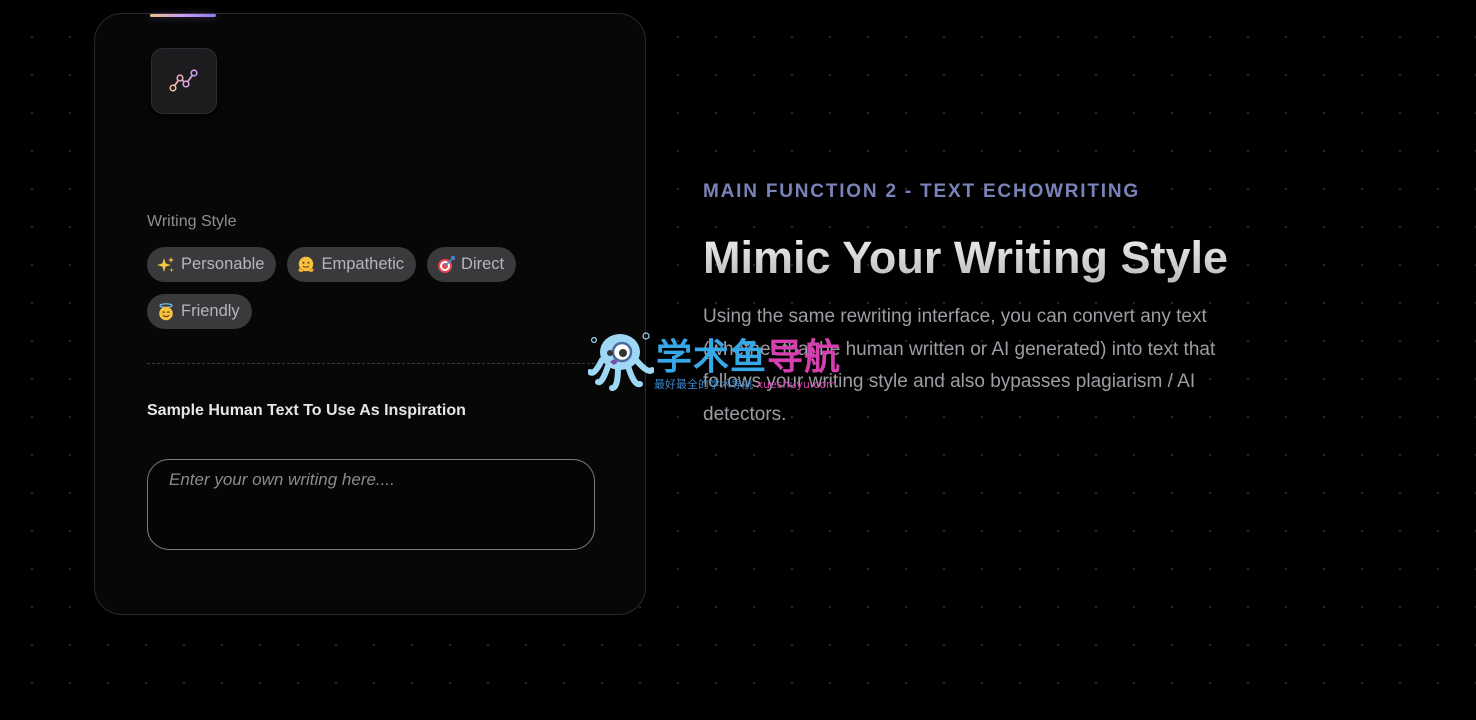 This screenshot has width=1476, height=720. Describe the element at coordinates (966, 257) in the screenshot. I see `section-title: Mimic Your Writing Style` at that location.